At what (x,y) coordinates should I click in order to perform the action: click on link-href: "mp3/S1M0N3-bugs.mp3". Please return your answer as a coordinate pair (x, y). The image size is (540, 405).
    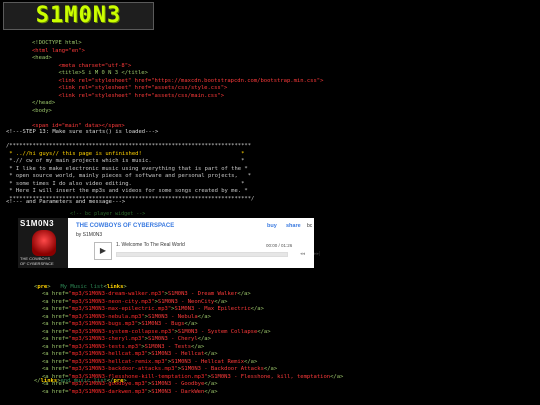
    Looking at the image, I should click on (103, 324).